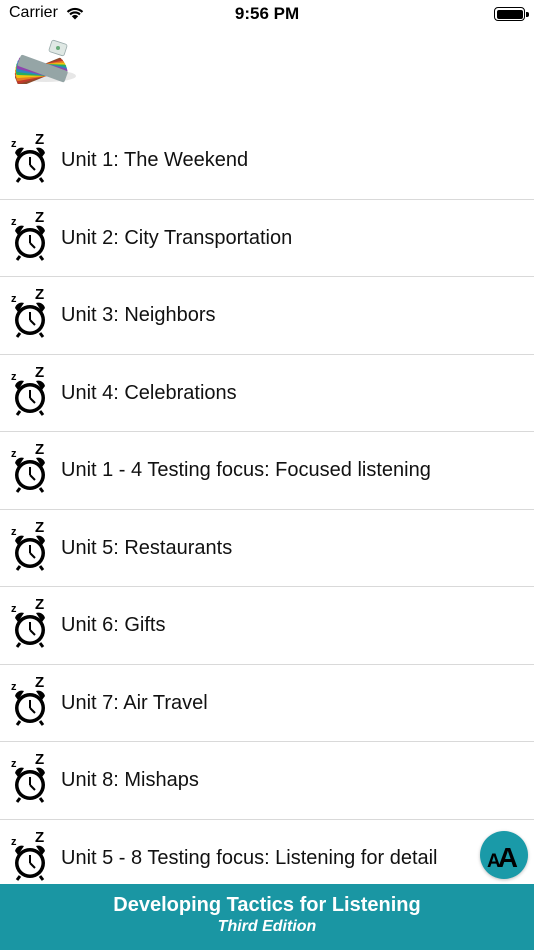 This screenshot has height=950, width=534. I want to click on unit-list-item-3: z Z Unit 3: Neighbors, so click(267, 316).